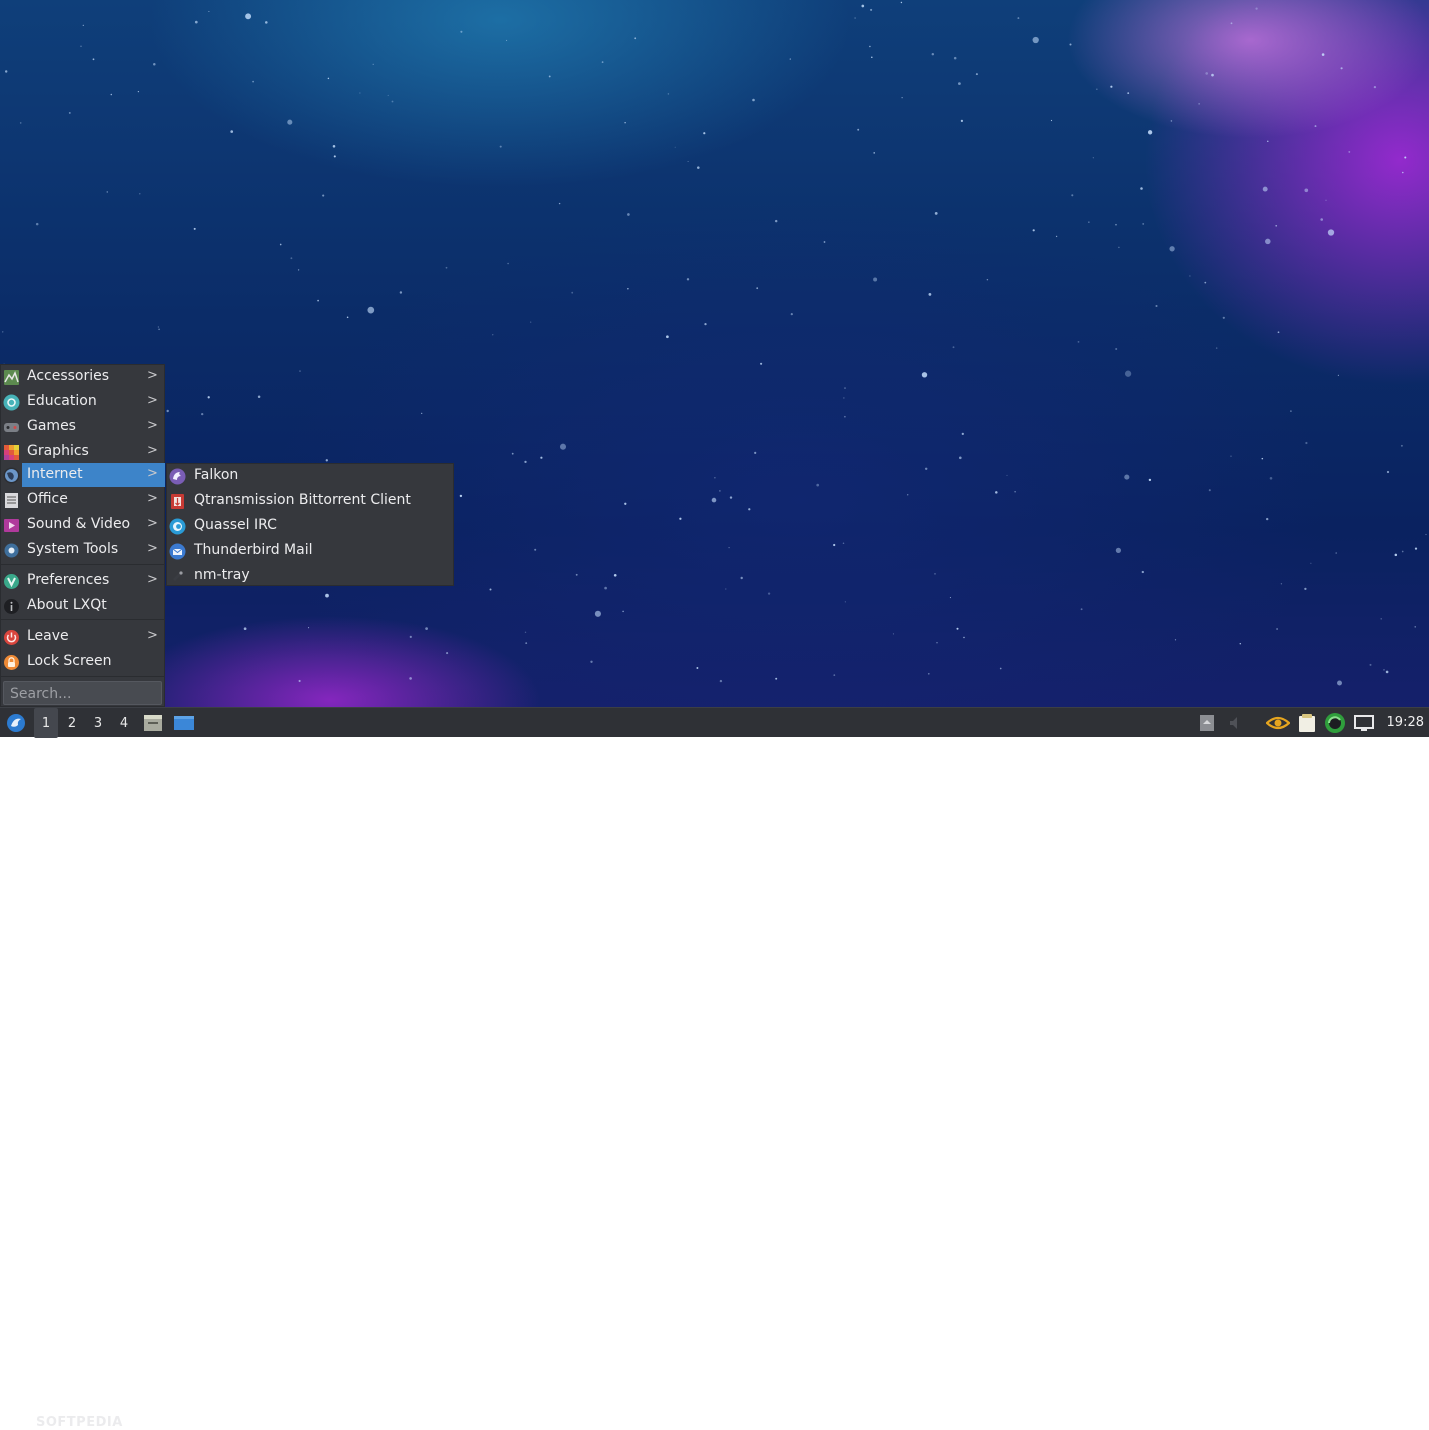  I want to click on notes-icon, so click(1307, 723).